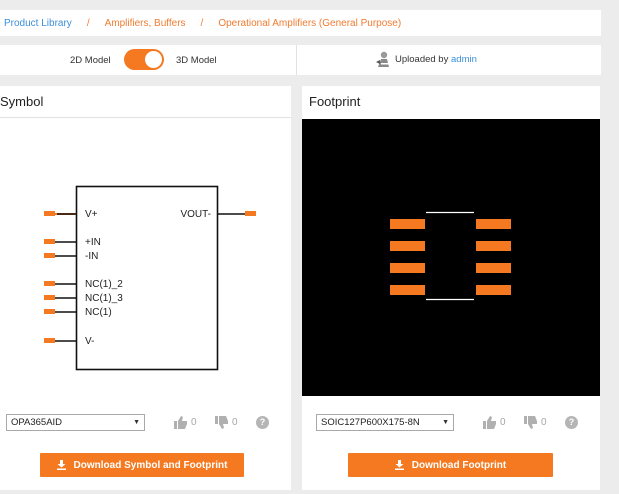  I want to click on pin-label-vout: VOUT-, so click(195, 214).